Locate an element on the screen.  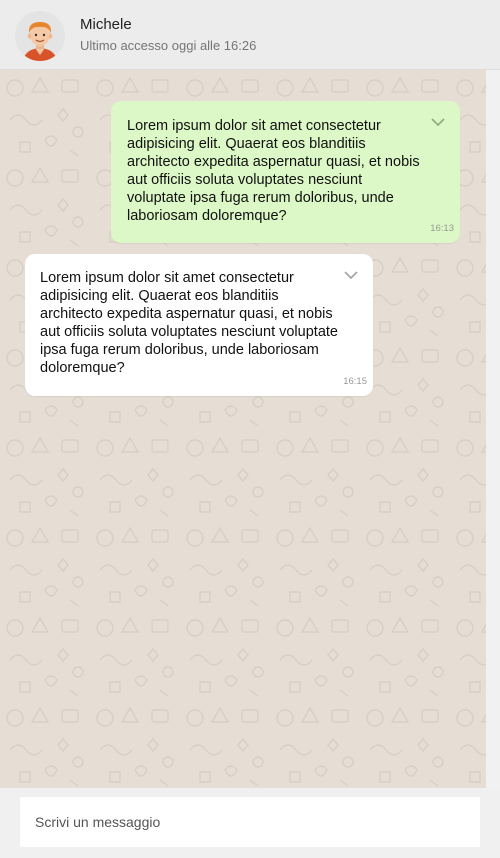
chat-scrollbar is located at coordinates (493, 429).